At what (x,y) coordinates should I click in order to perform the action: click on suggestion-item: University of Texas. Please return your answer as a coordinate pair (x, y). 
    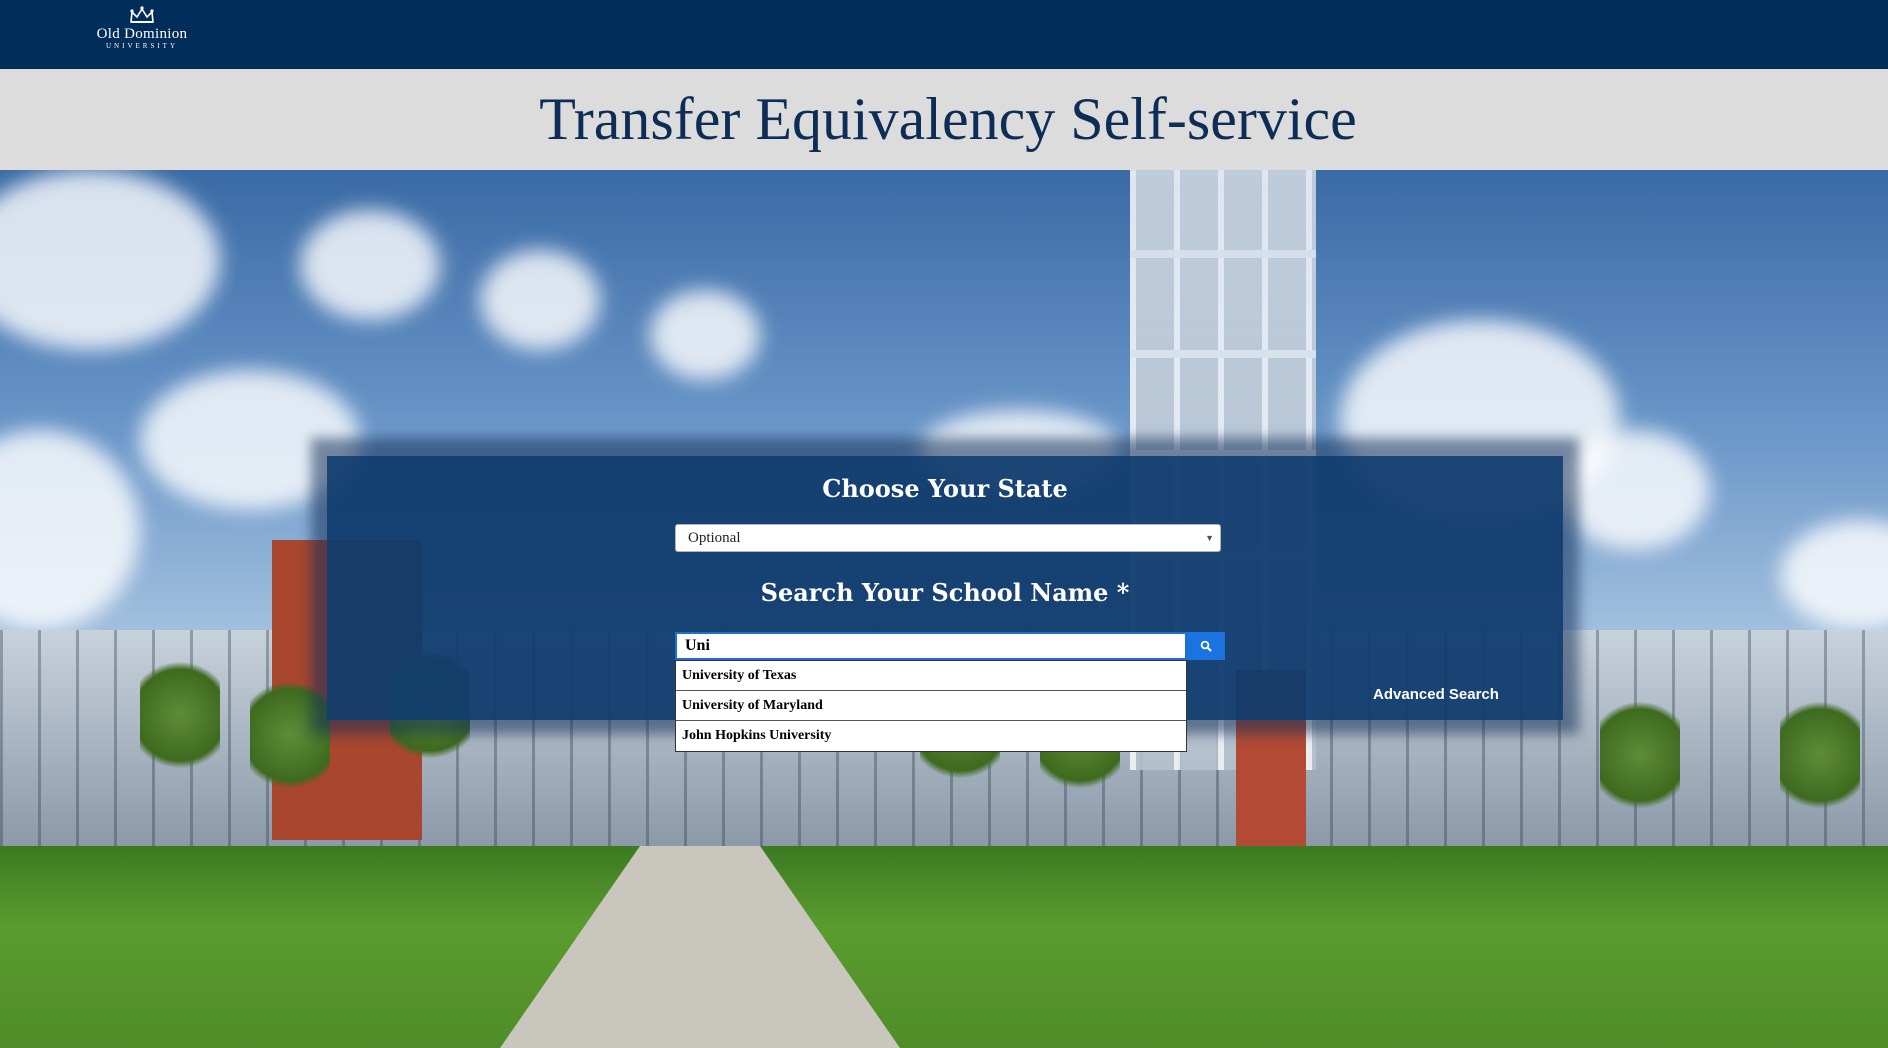
    Looking at the image, I should click on (931, 676).